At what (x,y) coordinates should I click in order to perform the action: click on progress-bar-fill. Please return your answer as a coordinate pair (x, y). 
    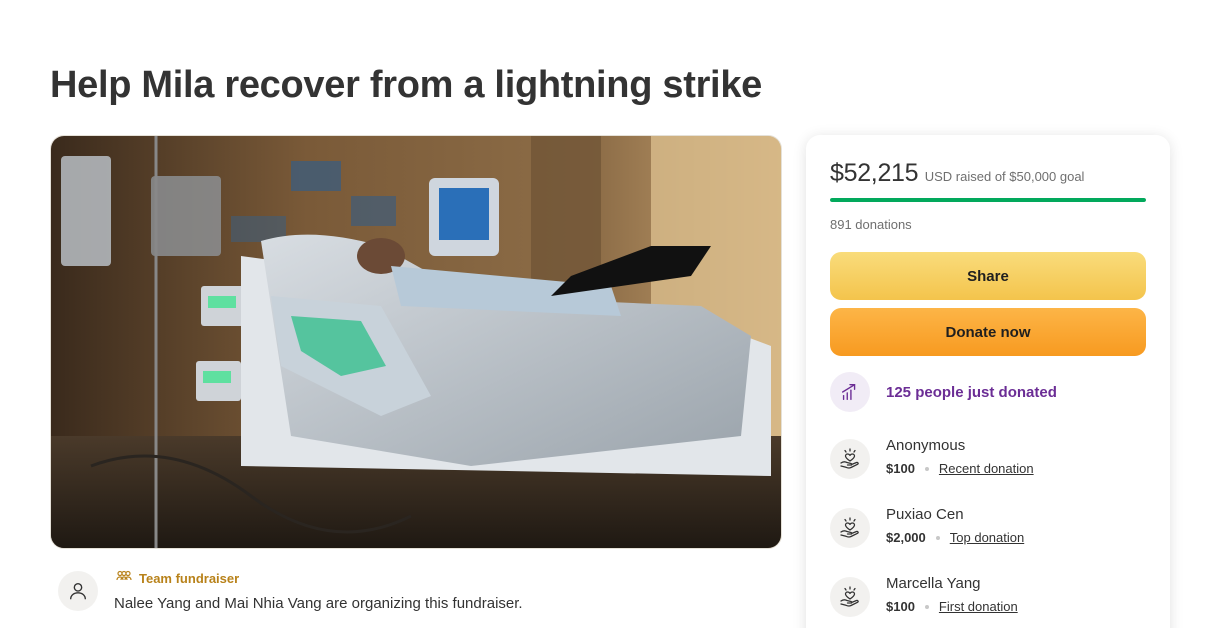
    Looking at the image, I should click on (988, 200).